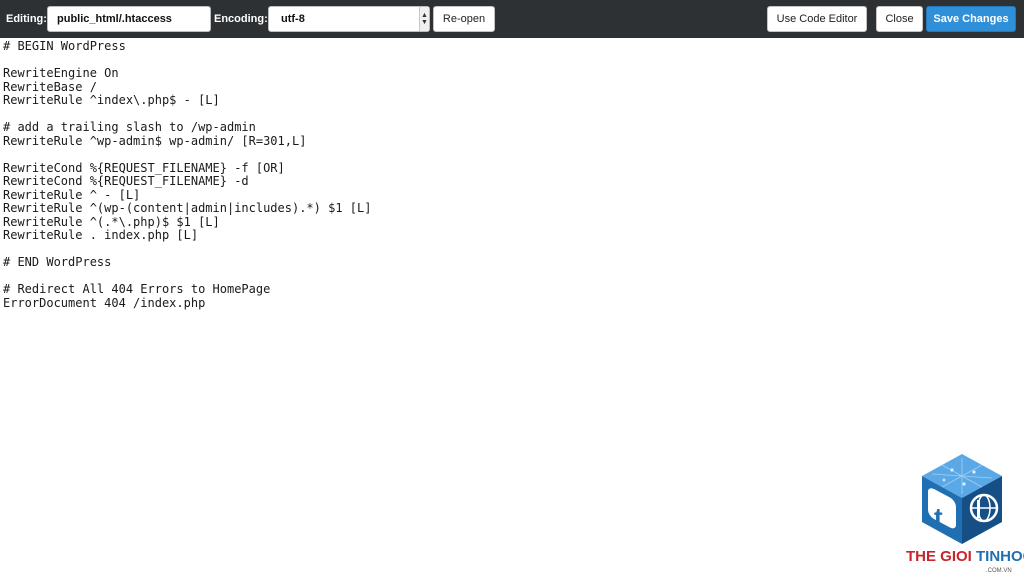  Describe the element at coordinates (464, 19) in the screenshot. I see `reopen-button: Re-open` at that location.